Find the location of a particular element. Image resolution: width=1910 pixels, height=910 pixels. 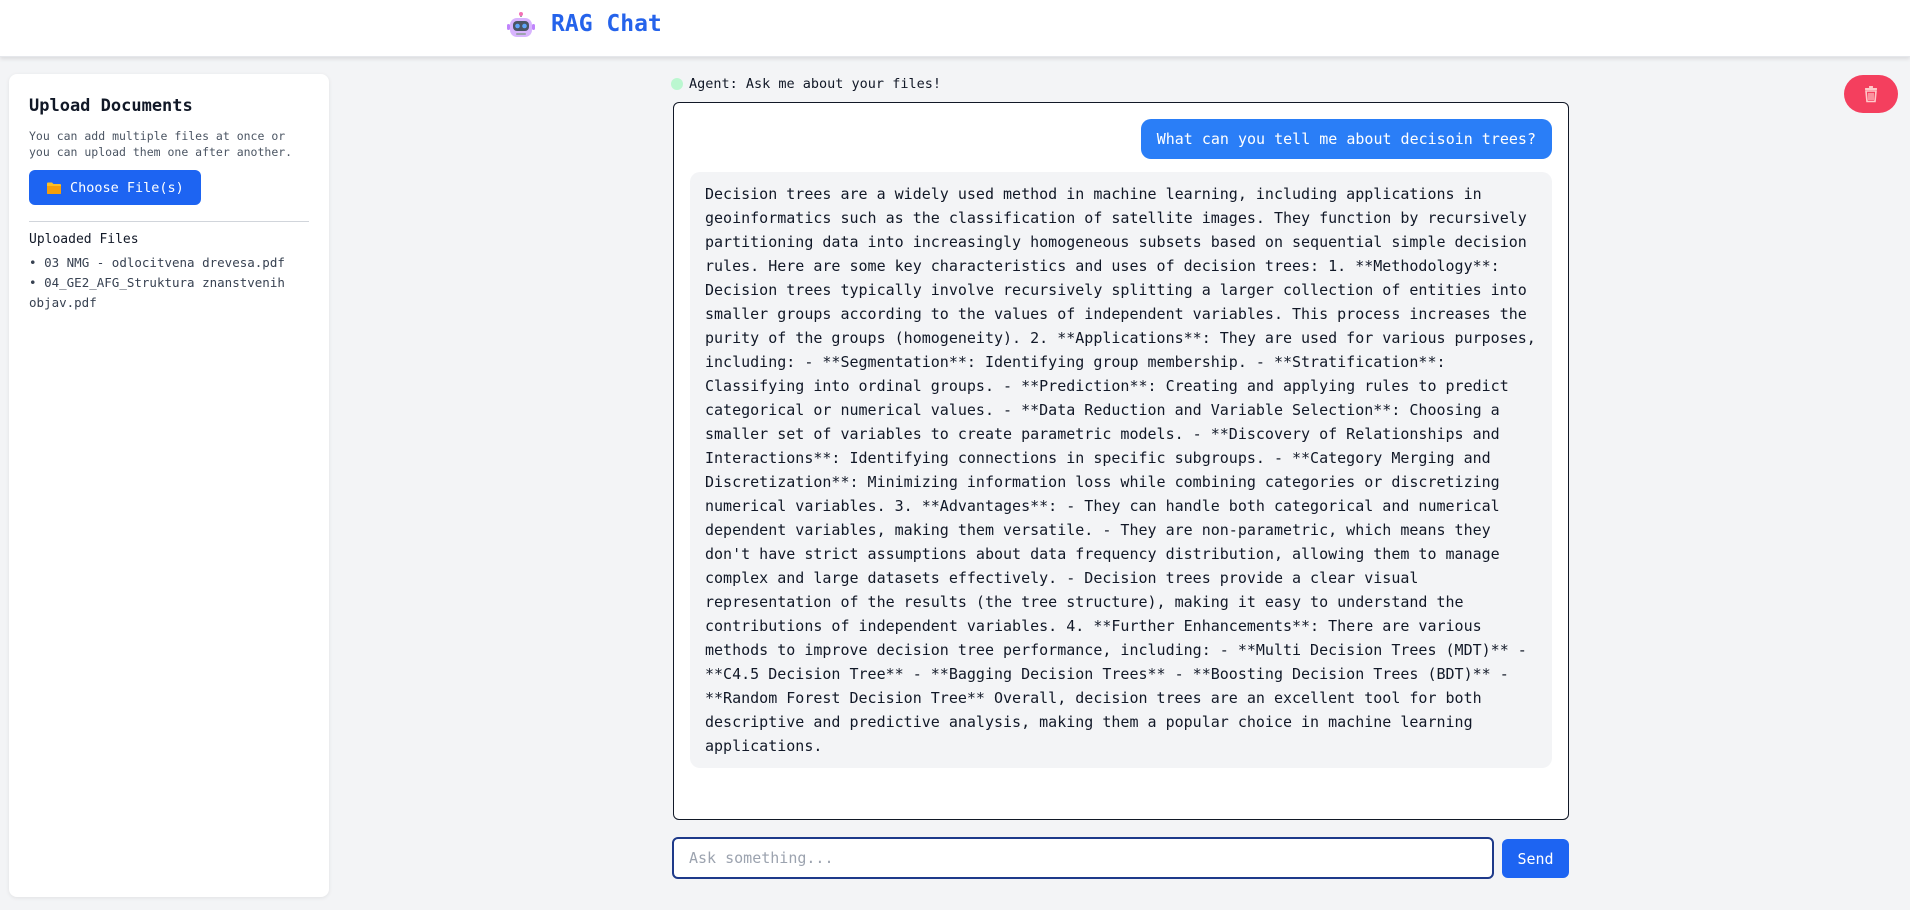

upload-title: Upload Documents is located at coordinates (111, 106).